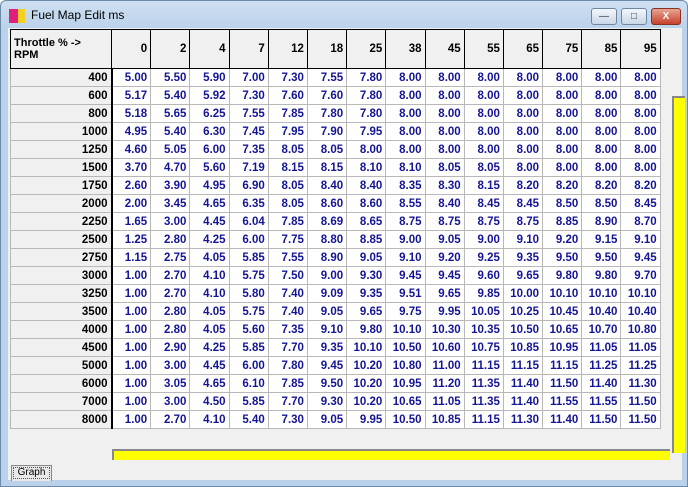 The height and width of the screenshot is (487, 688). I want to click on fuel-value-cell: 8.69, so click(327, 221).